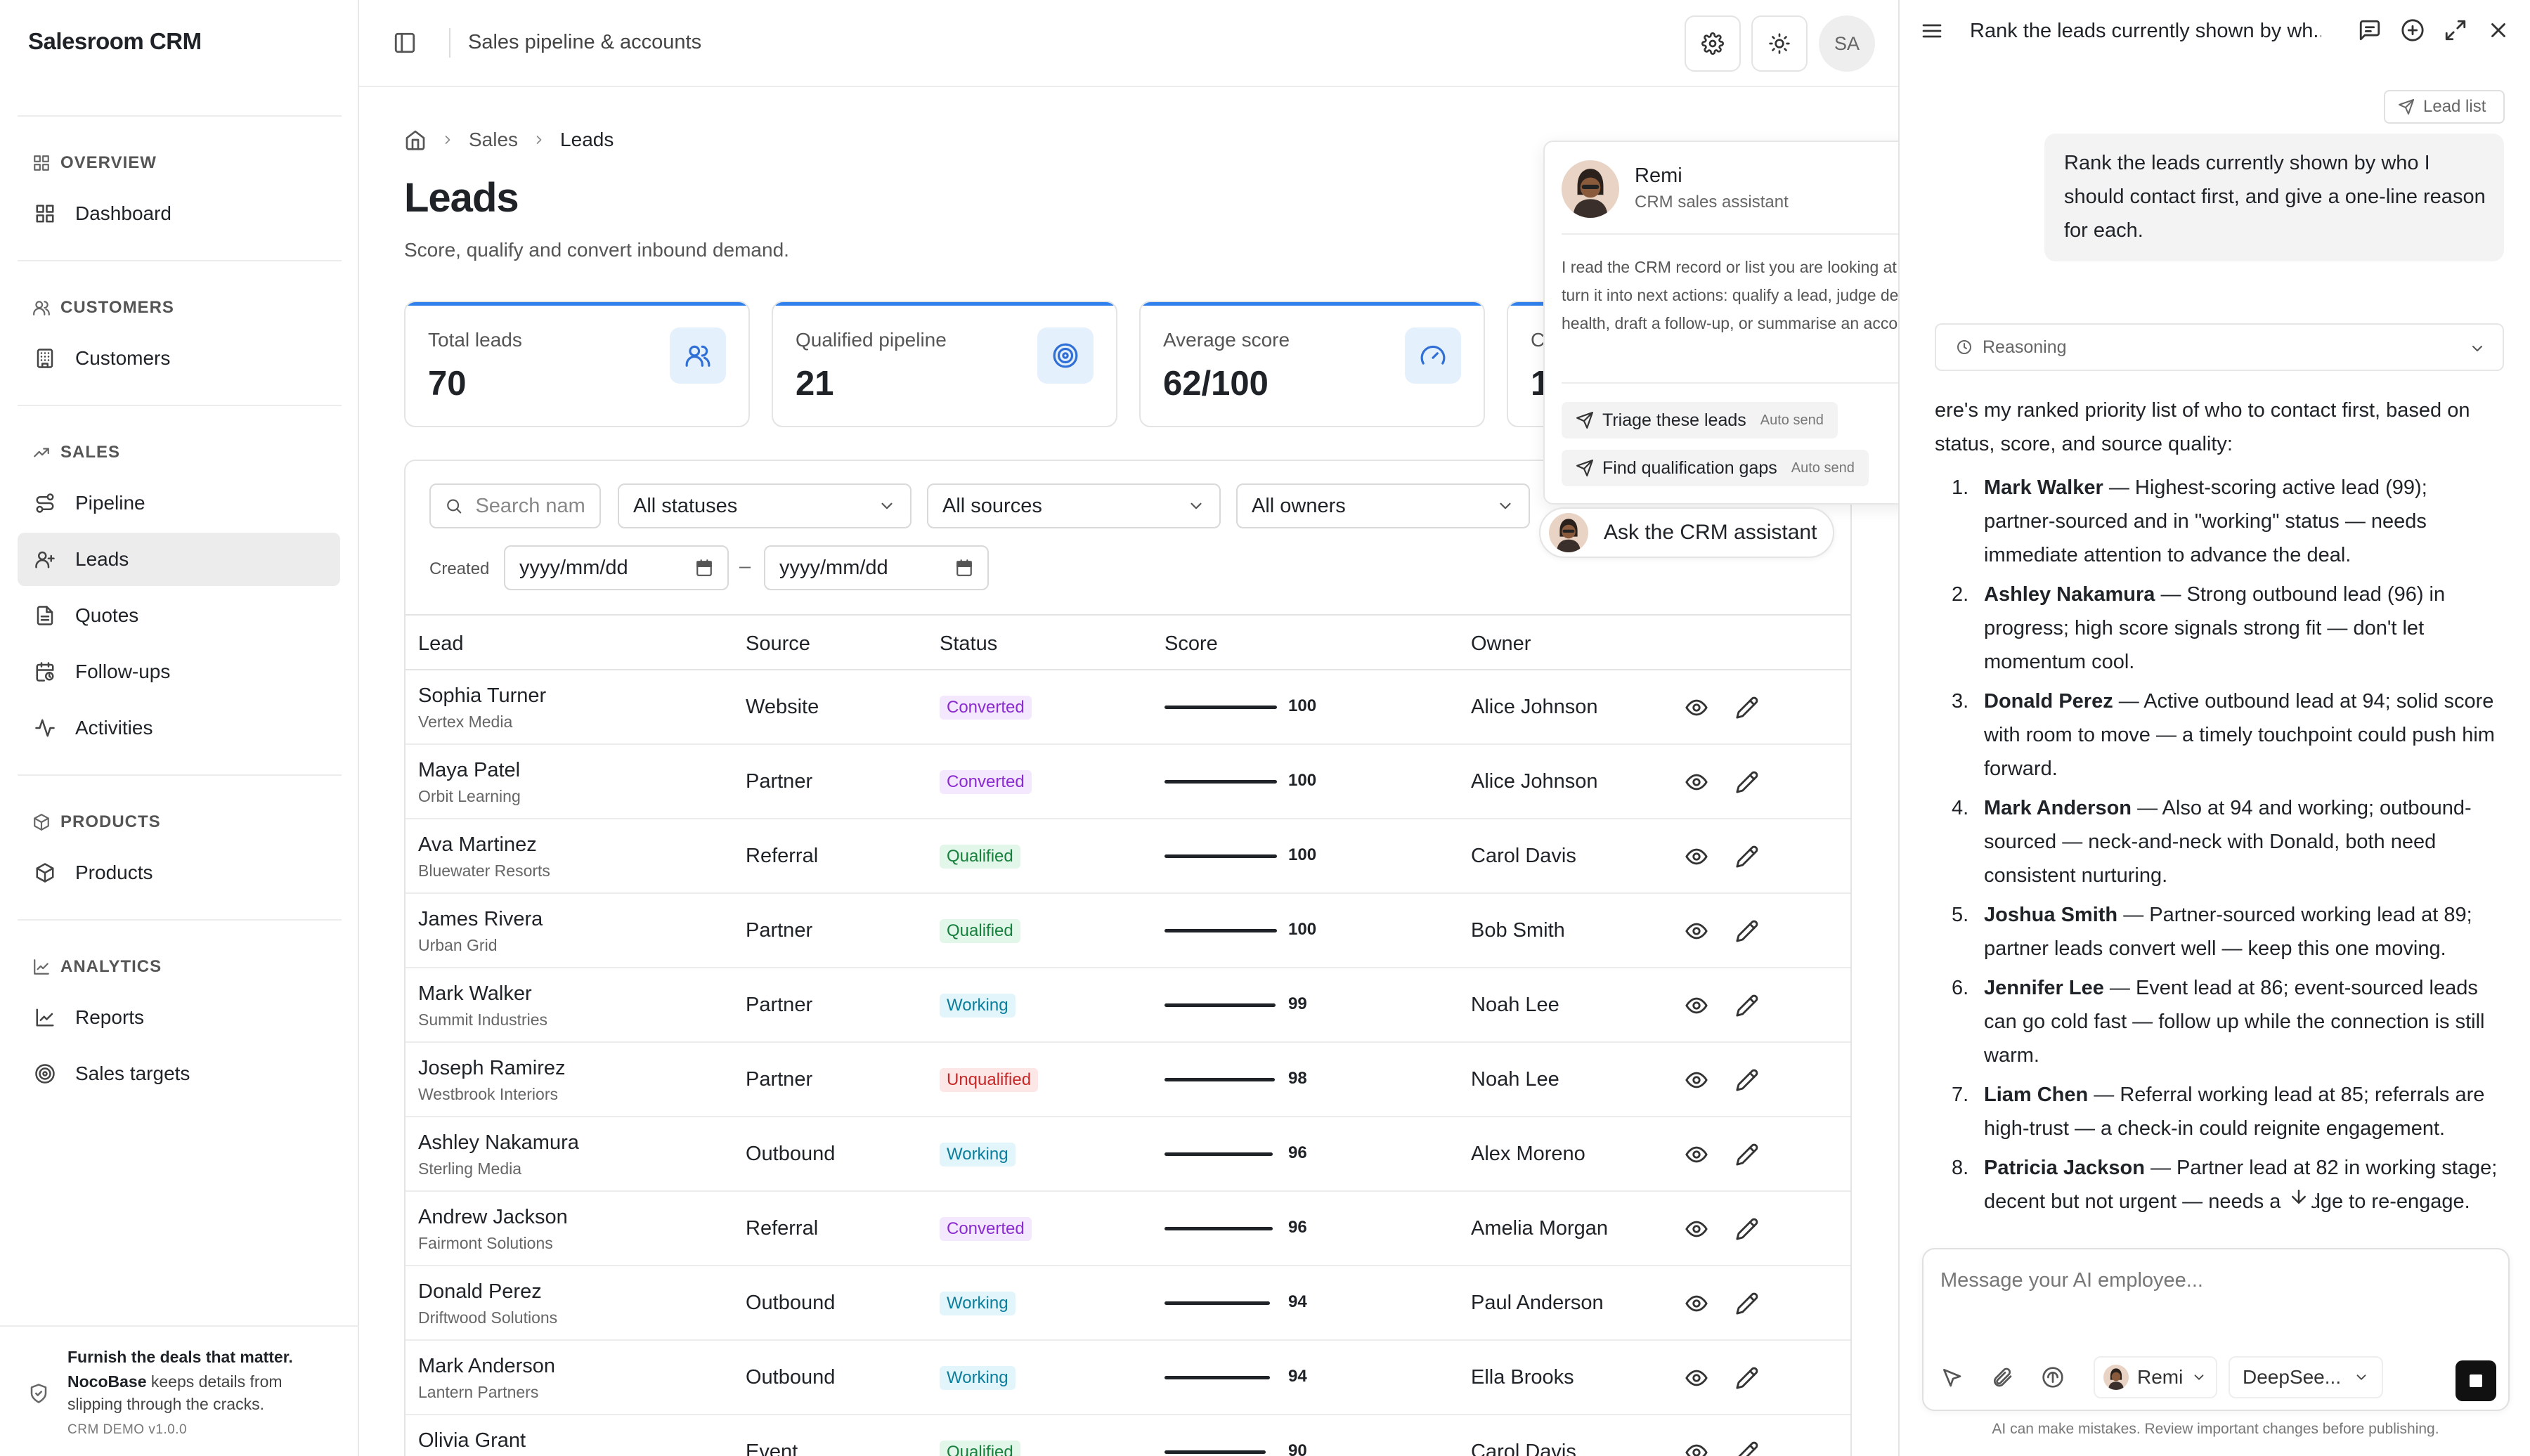 The image size is (2530, 1456). Describe the element at coordinates (405, 43) in the screenshot. I see `sidebar-toggle-icon` at that location.